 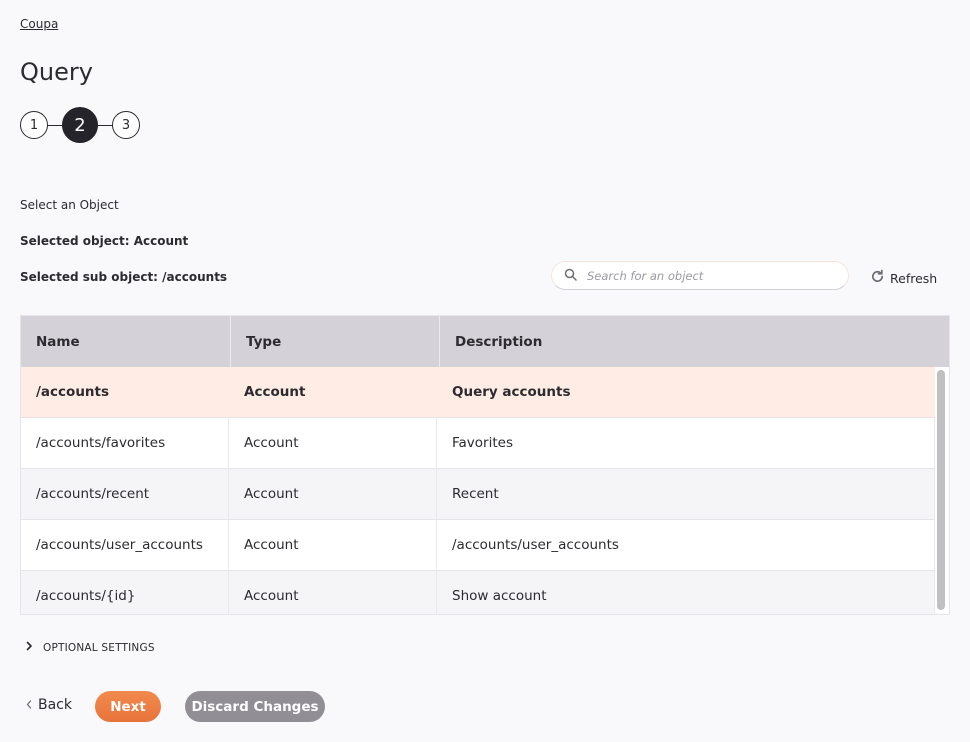 What do you see at coordinates (686, 443) in the screenshot?
I see `cell-description: Favorites` at bounding box center [686, 443].